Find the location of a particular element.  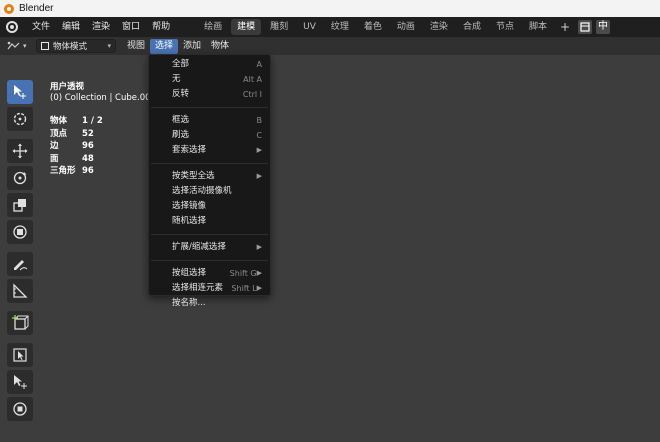

tab-texture: 纹理 is located at coordinates (340, 27).